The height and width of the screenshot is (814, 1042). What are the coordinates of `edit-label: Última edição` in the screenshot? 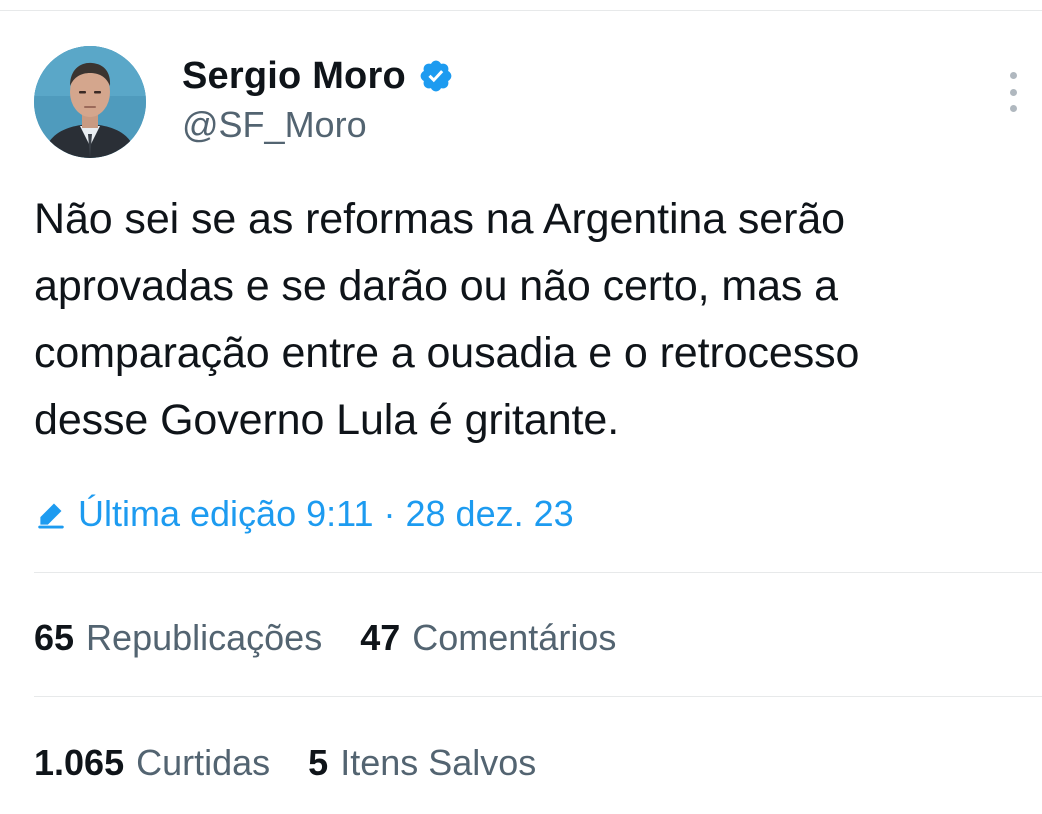 It's located at (187, 513).